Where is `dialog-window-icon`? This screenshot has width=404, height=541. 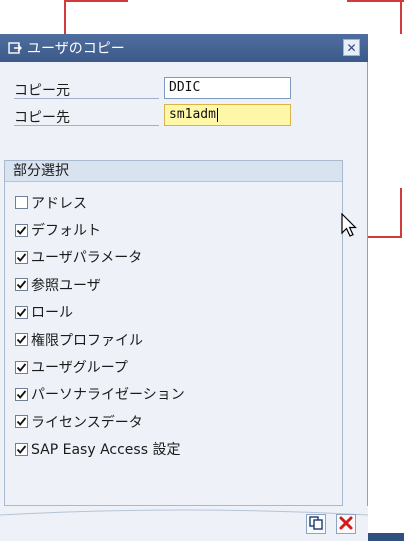
dialog-window-icon is located at coordinates (15, 48).